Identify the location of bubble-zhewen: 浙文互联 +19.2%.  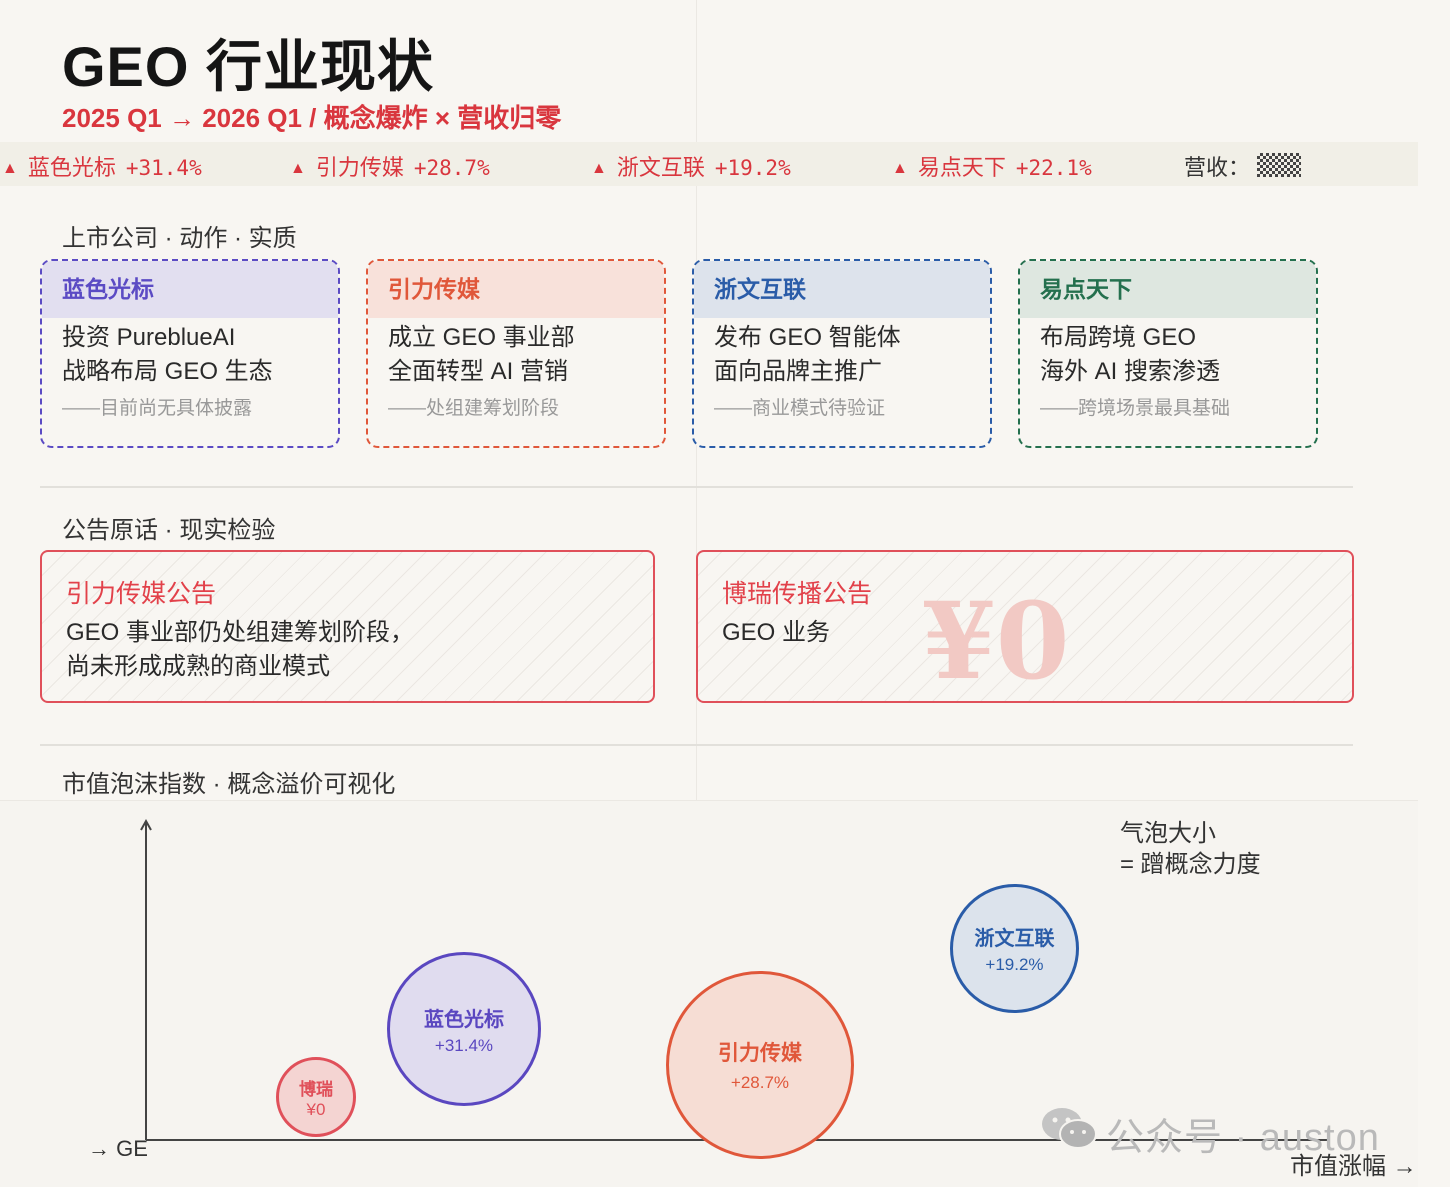
(1014, 948).